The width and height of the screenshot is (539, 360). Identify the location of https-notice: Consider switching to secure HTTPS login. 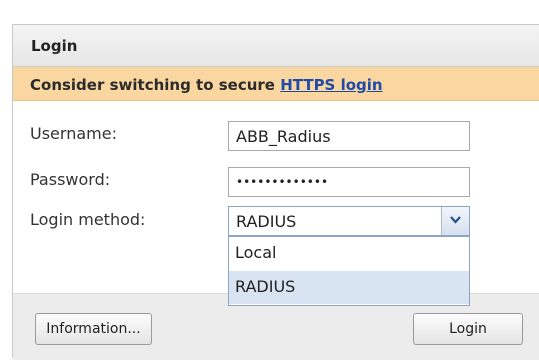
(276, 84).